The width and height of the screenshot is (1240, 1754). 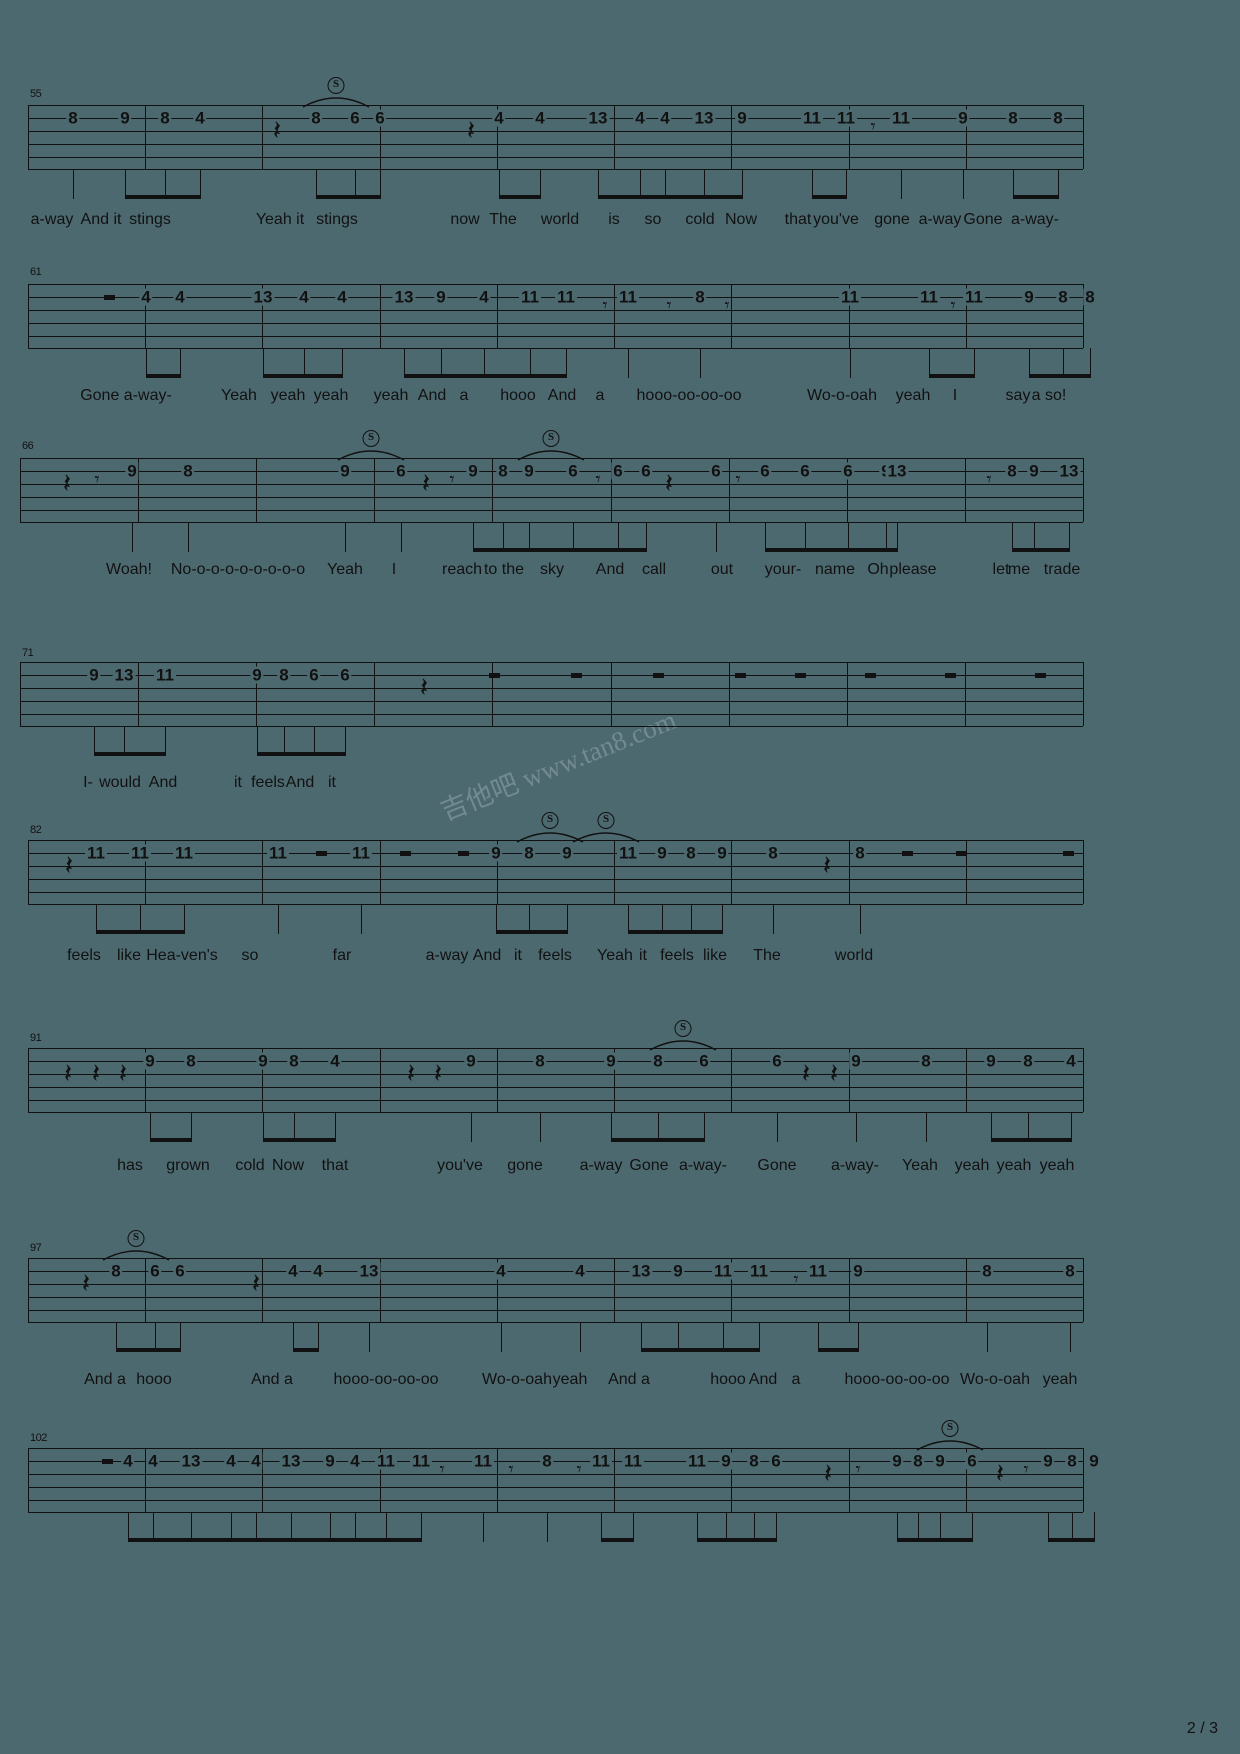 I want to click on lyric-syllable: is, so click(x=614, y=219).